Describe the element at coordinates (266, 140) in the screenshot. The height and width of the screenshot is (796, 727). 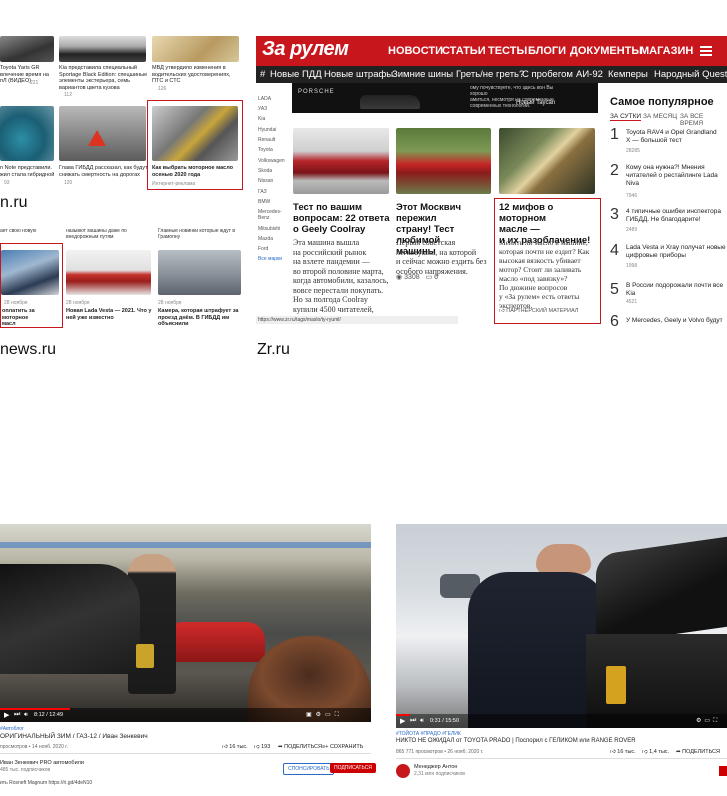
I see `brand-link: Renault` at that location.